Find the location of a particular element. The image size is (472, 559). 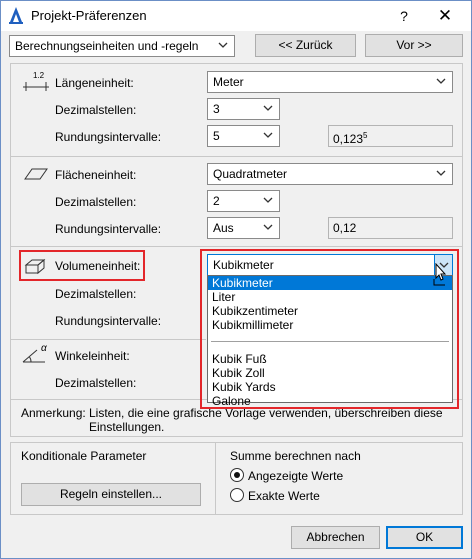

radio-shown-label: Angezeigte Werte is located at coordinates (296, 476).